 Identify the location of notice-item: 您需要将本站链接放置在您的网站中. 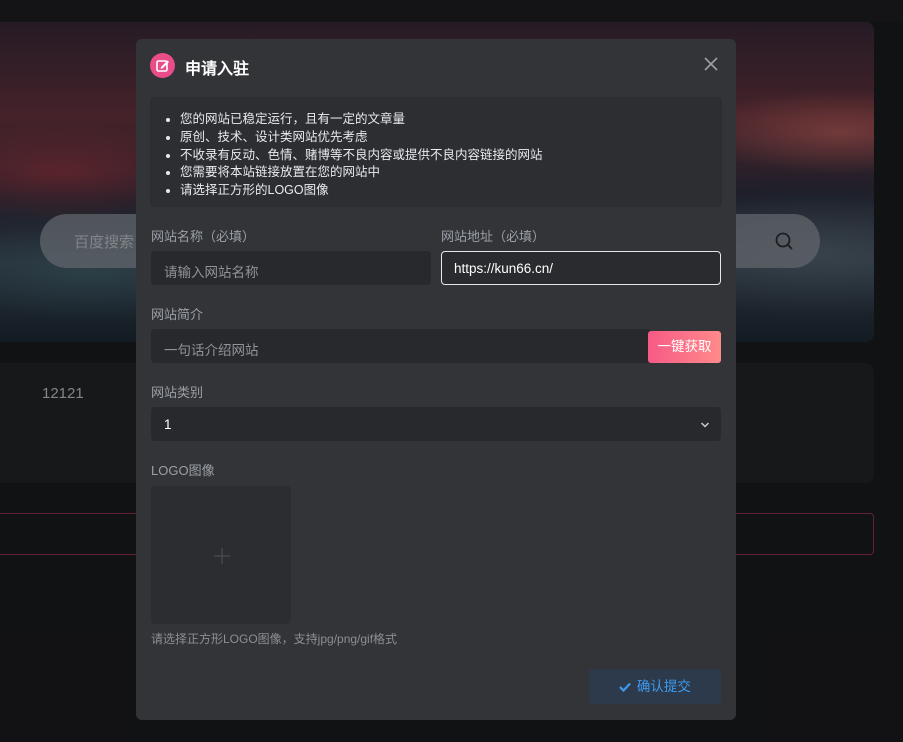
(443, 173).